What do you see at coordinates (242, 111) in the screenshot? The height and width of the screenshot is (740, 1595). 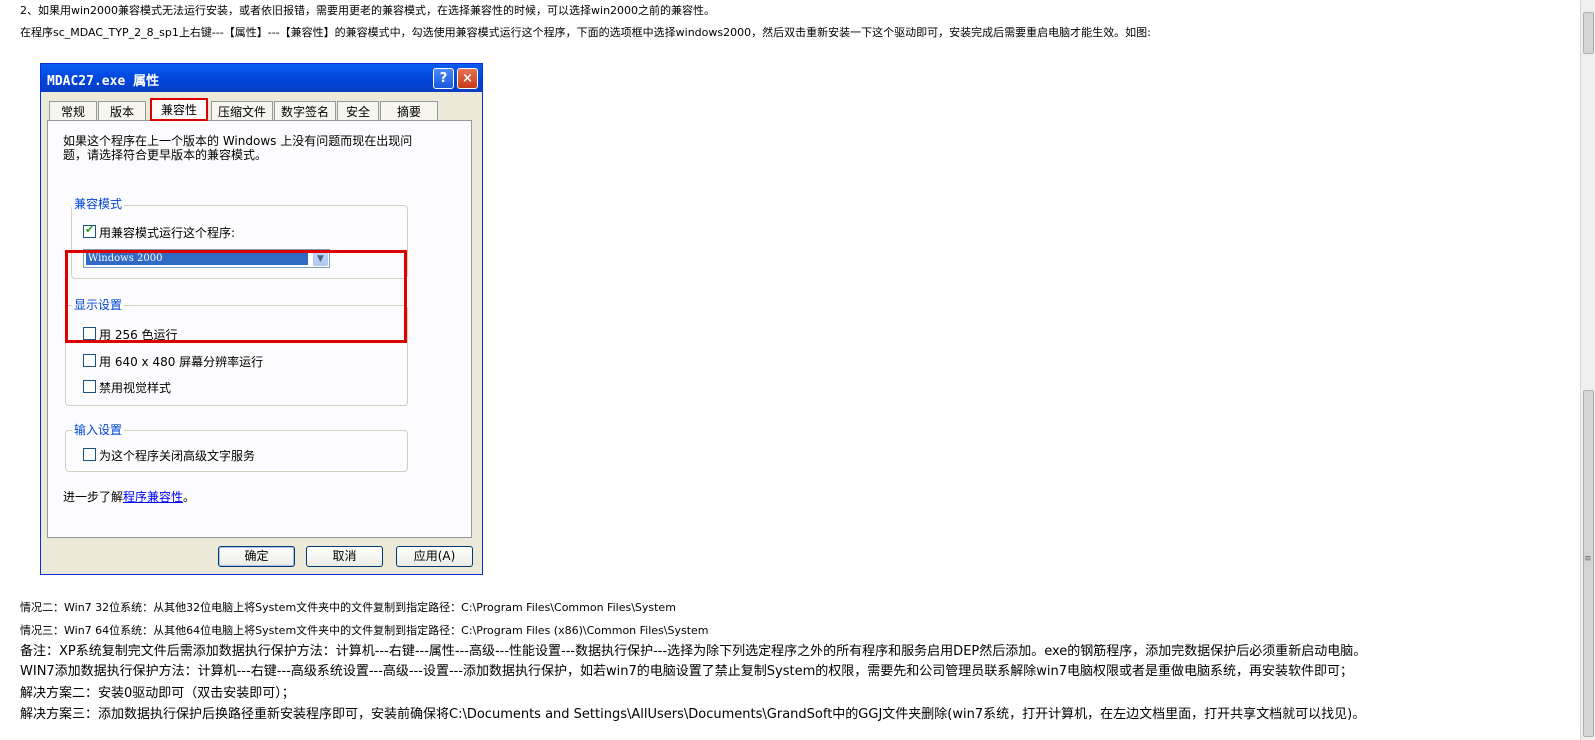 I see `tab-compression: 压缩文件` at bounding box center [242, 111].